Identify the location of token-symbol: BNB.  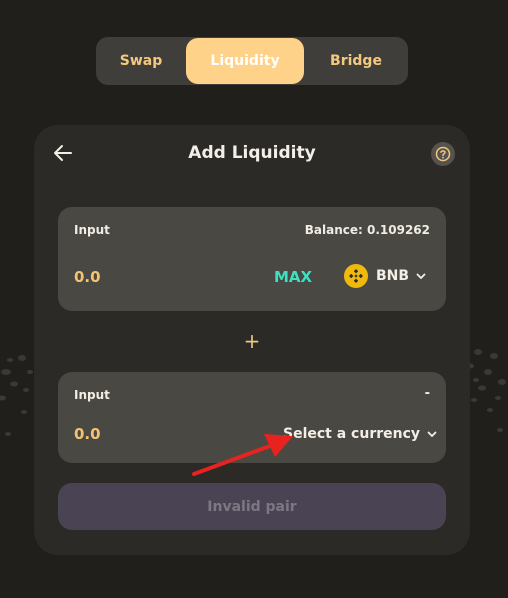
(393, 276).